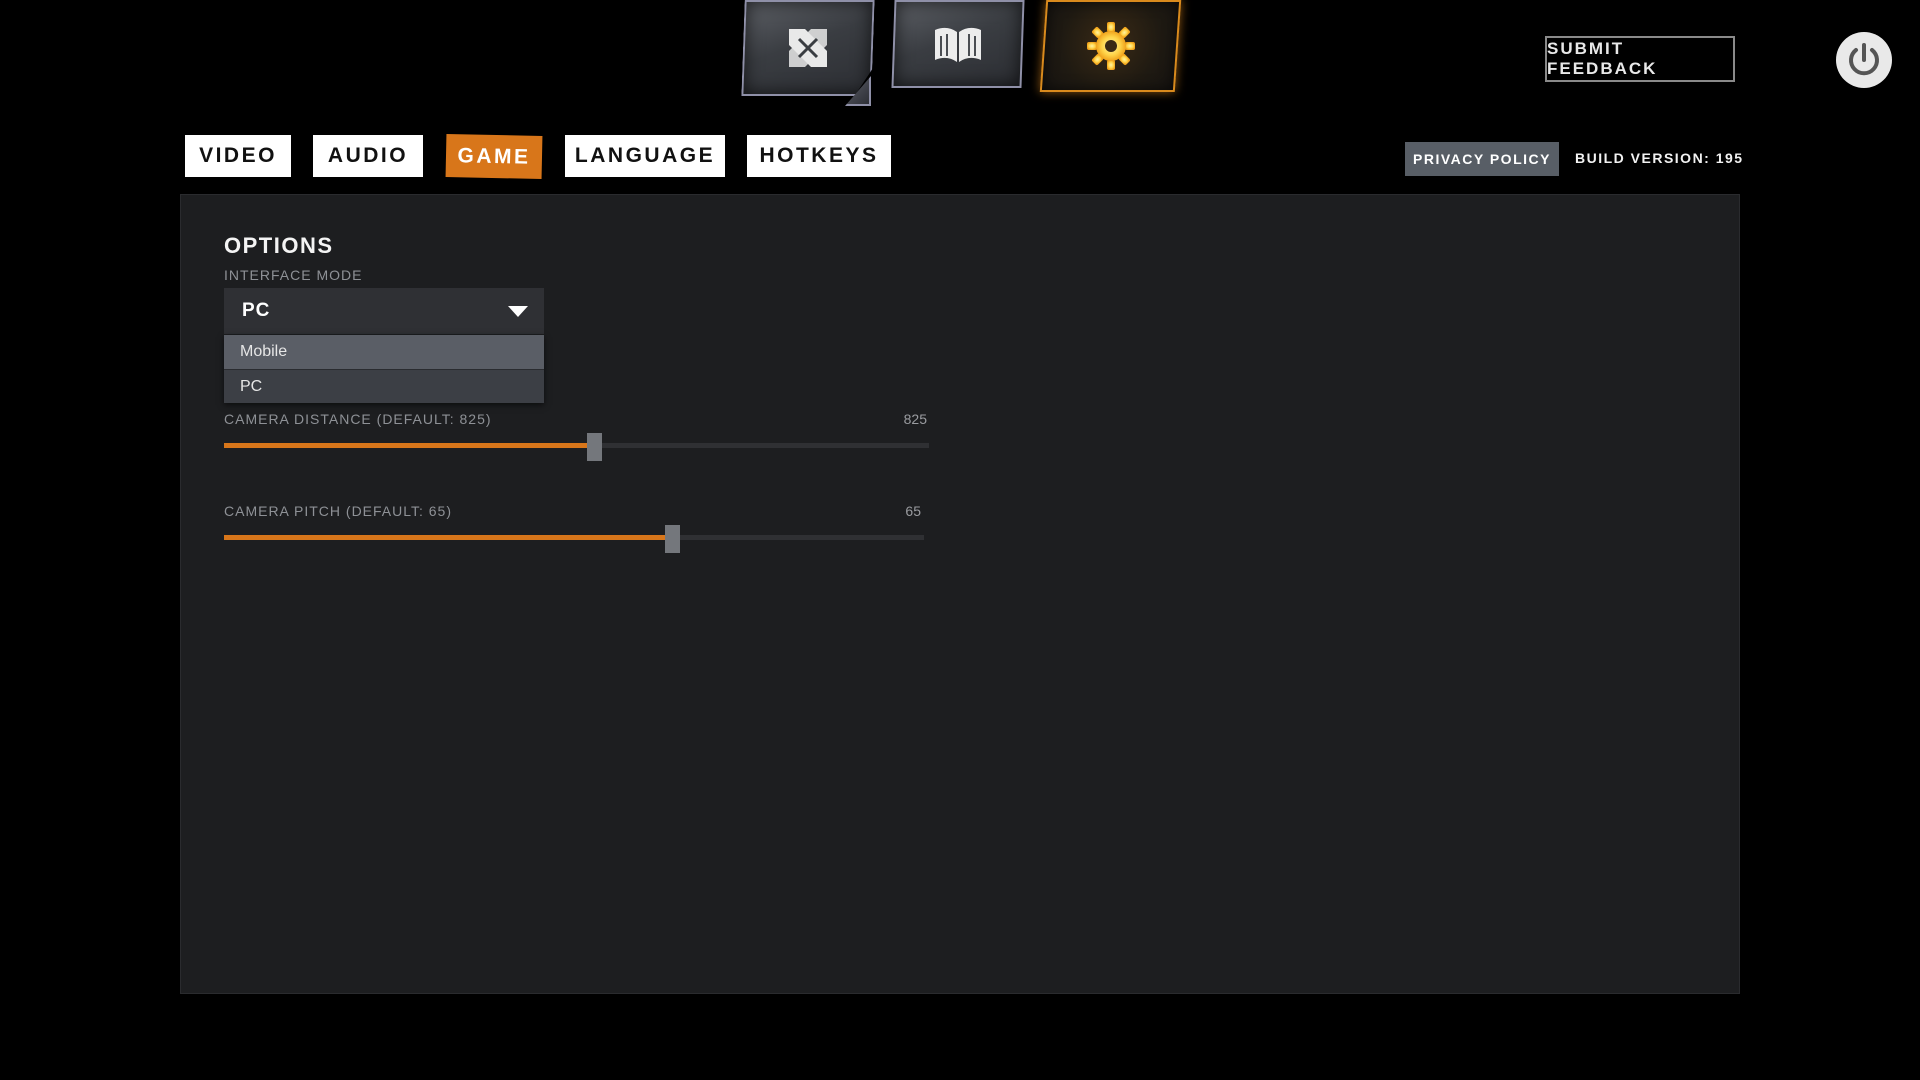 The height and width of the screenshot is (1080, 1920). I want to click on top-navigation, so click(961, 55).